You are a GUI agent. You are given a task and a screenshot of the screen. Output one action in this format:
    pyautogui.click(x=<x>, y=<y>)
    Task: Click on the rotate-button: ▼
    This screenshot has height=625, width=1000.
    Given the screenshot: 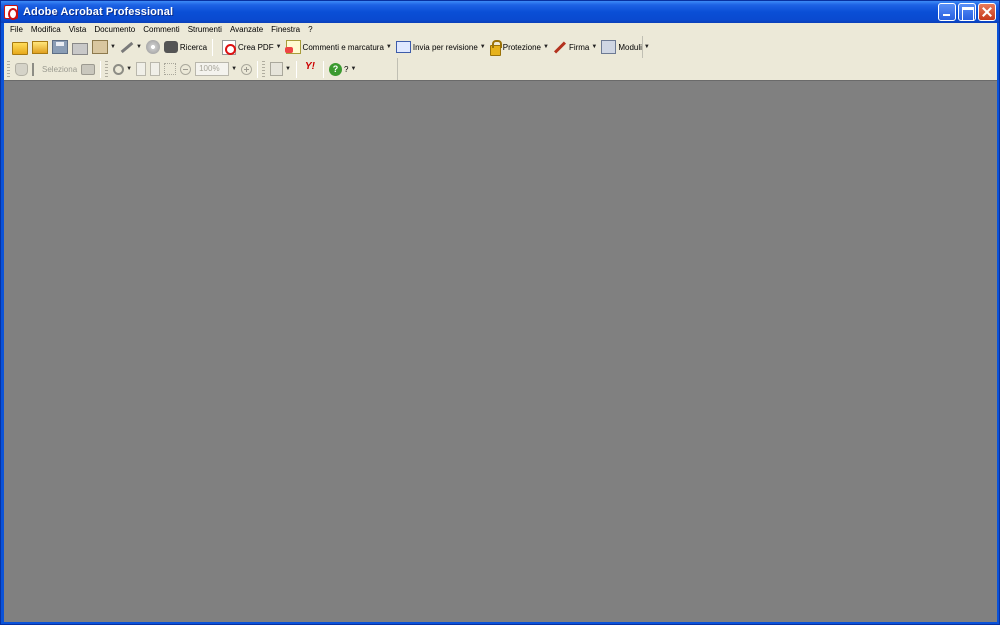 What is the action you would take?
    pyautogui.click(x=280, y=69)
    